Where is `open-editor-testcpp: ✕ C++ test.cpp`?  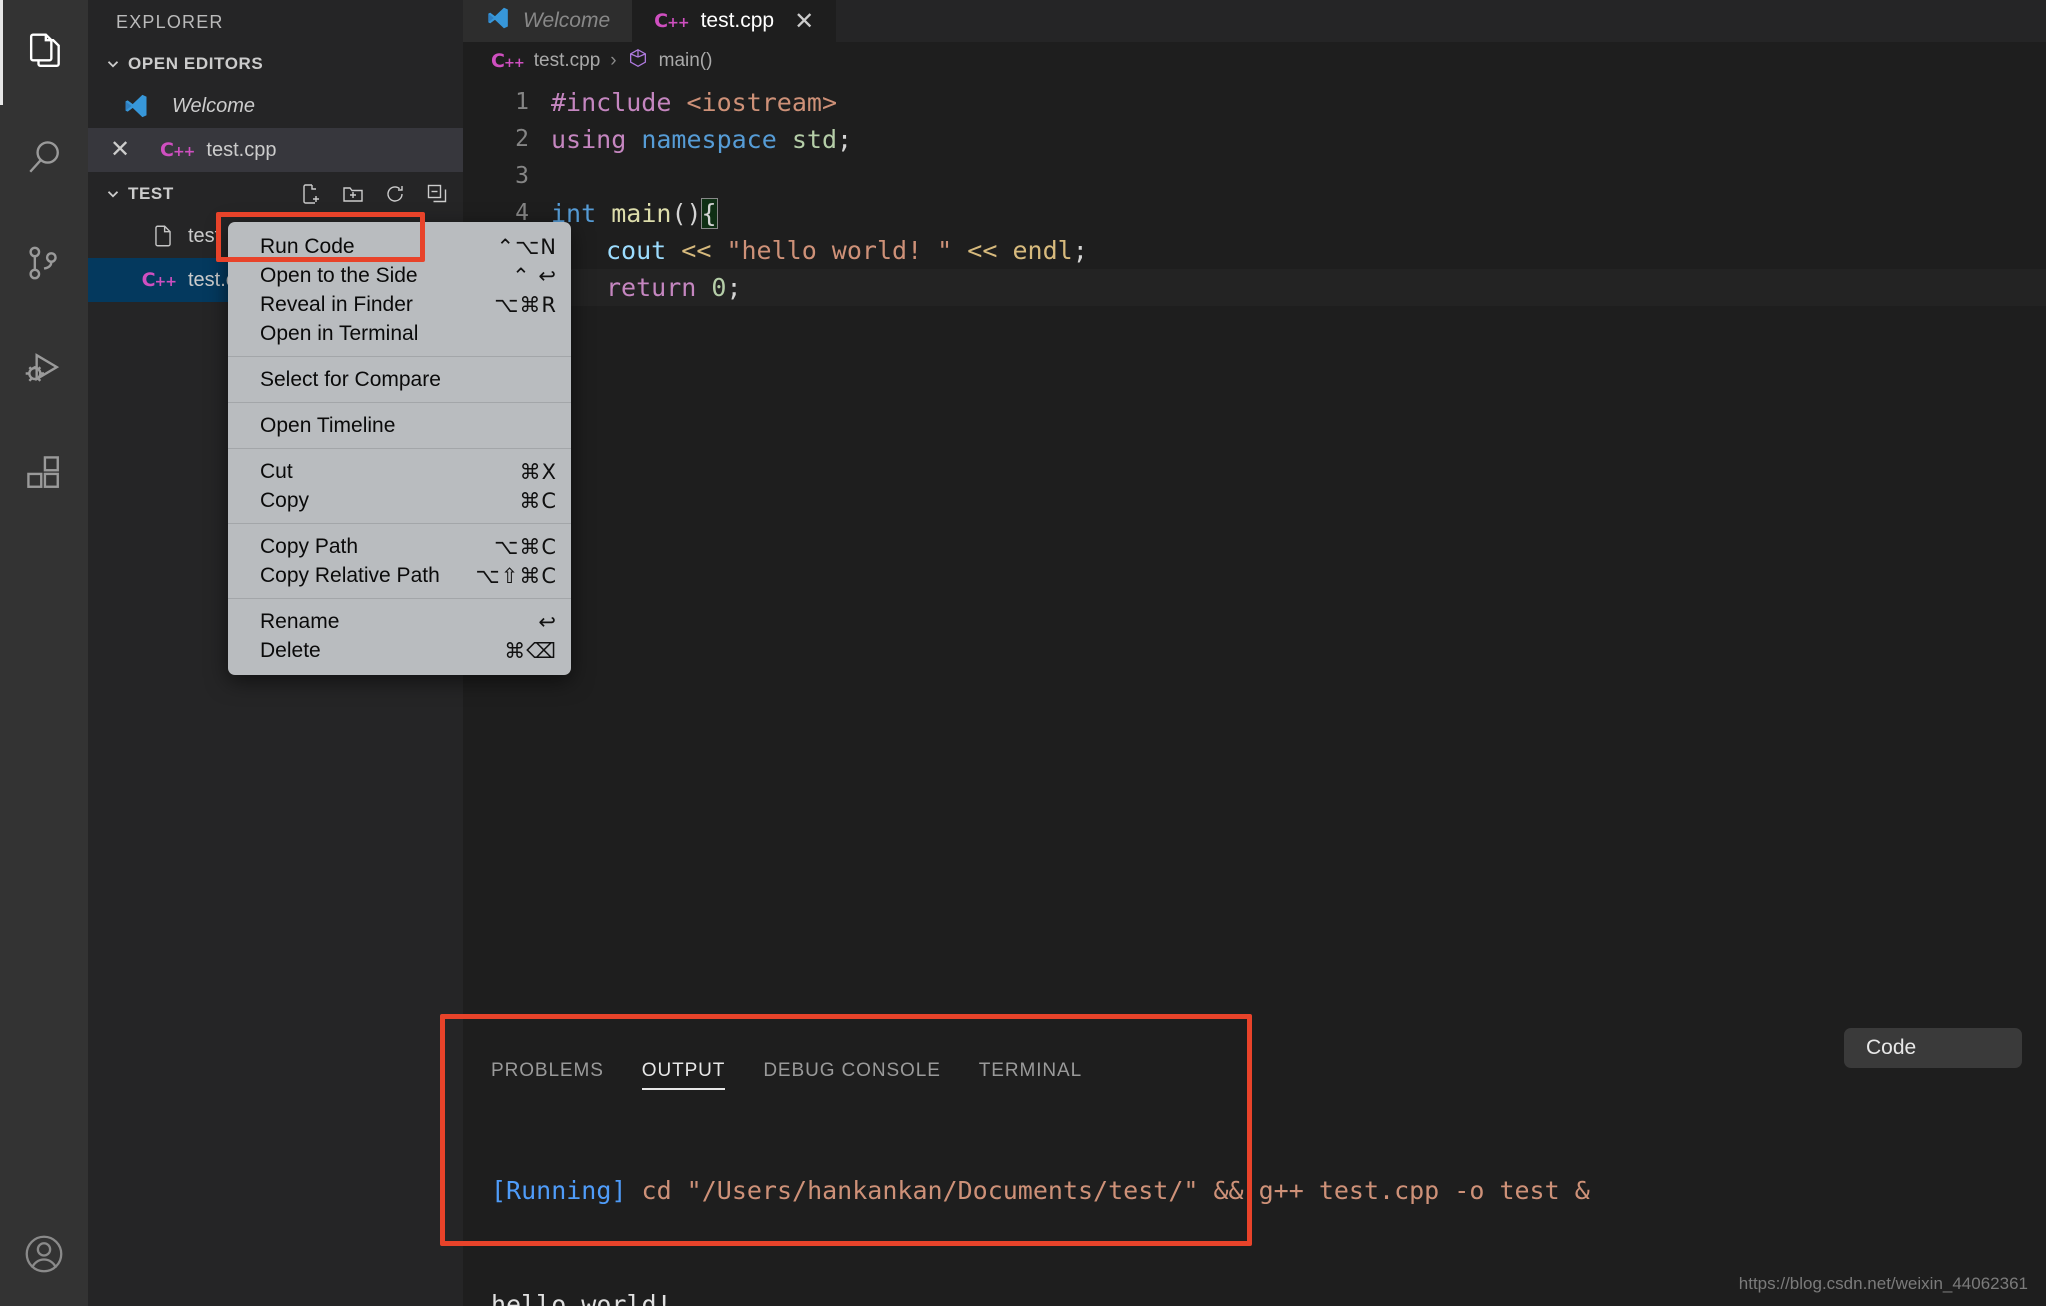 open-editor-testcpp: ✕ C++ test.cpp is located at coordinates (275, 150).